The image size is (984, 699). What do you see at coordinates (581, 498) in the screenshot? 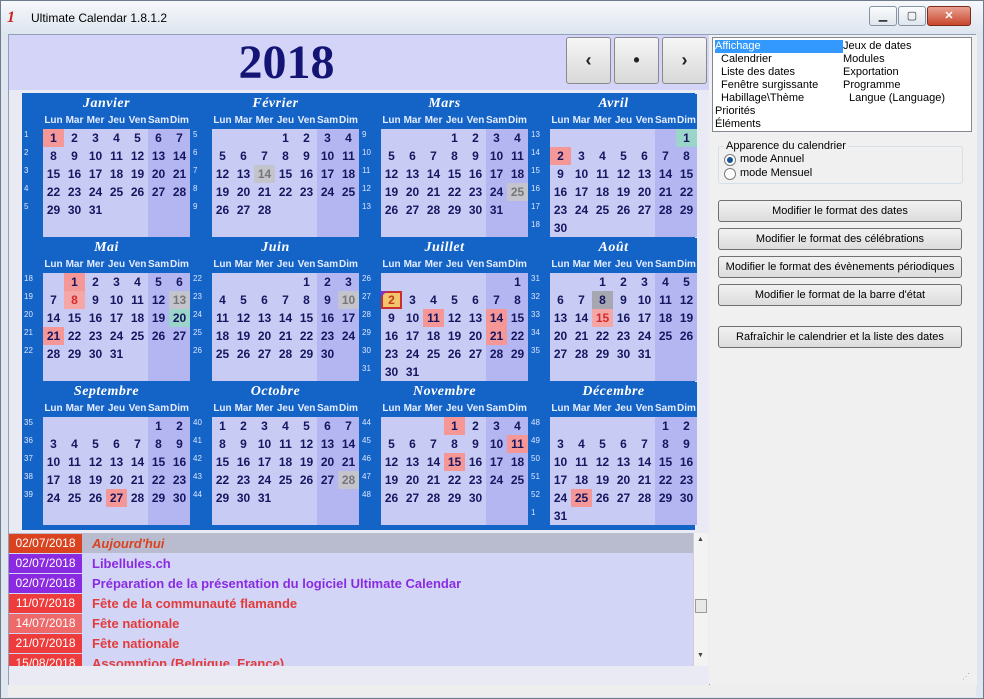
I see `day-cell: 25` at bounding box center [581, 498].